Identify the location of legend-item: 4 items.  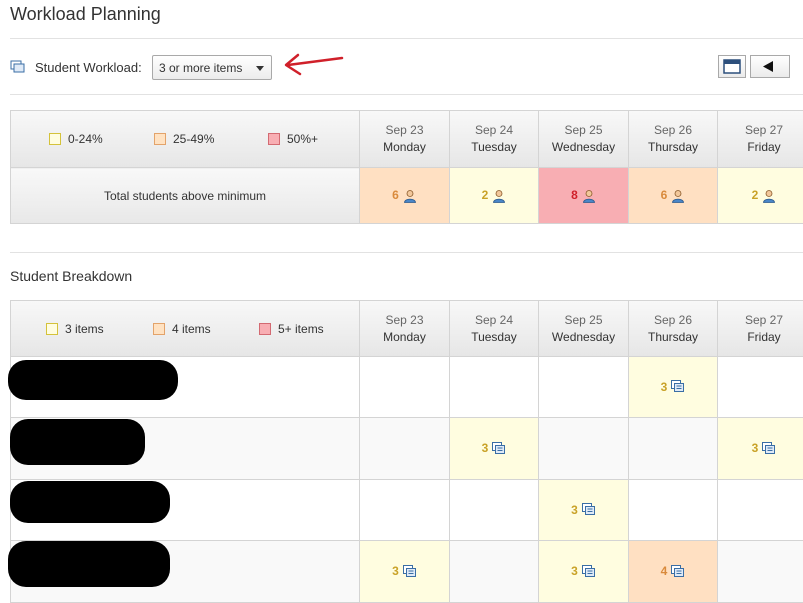
(182, 329).